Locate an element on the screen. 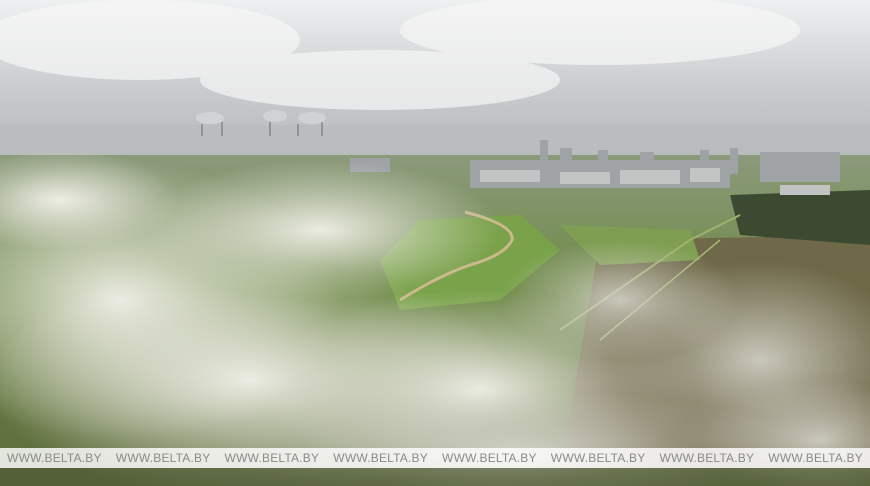 The image size is (870, 486). bottom-band is located at coordinates (435, 477).